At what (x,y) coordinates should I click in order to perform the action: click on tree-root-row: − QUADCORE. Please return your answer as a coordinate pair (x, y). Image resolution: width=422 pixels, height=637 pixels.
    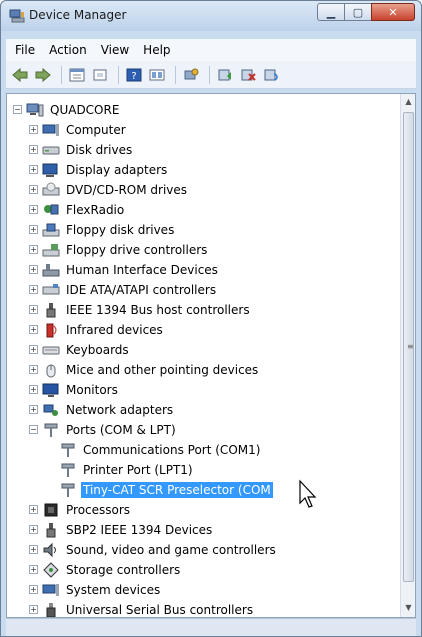
    Looking at the image, I should click on (67, 109).